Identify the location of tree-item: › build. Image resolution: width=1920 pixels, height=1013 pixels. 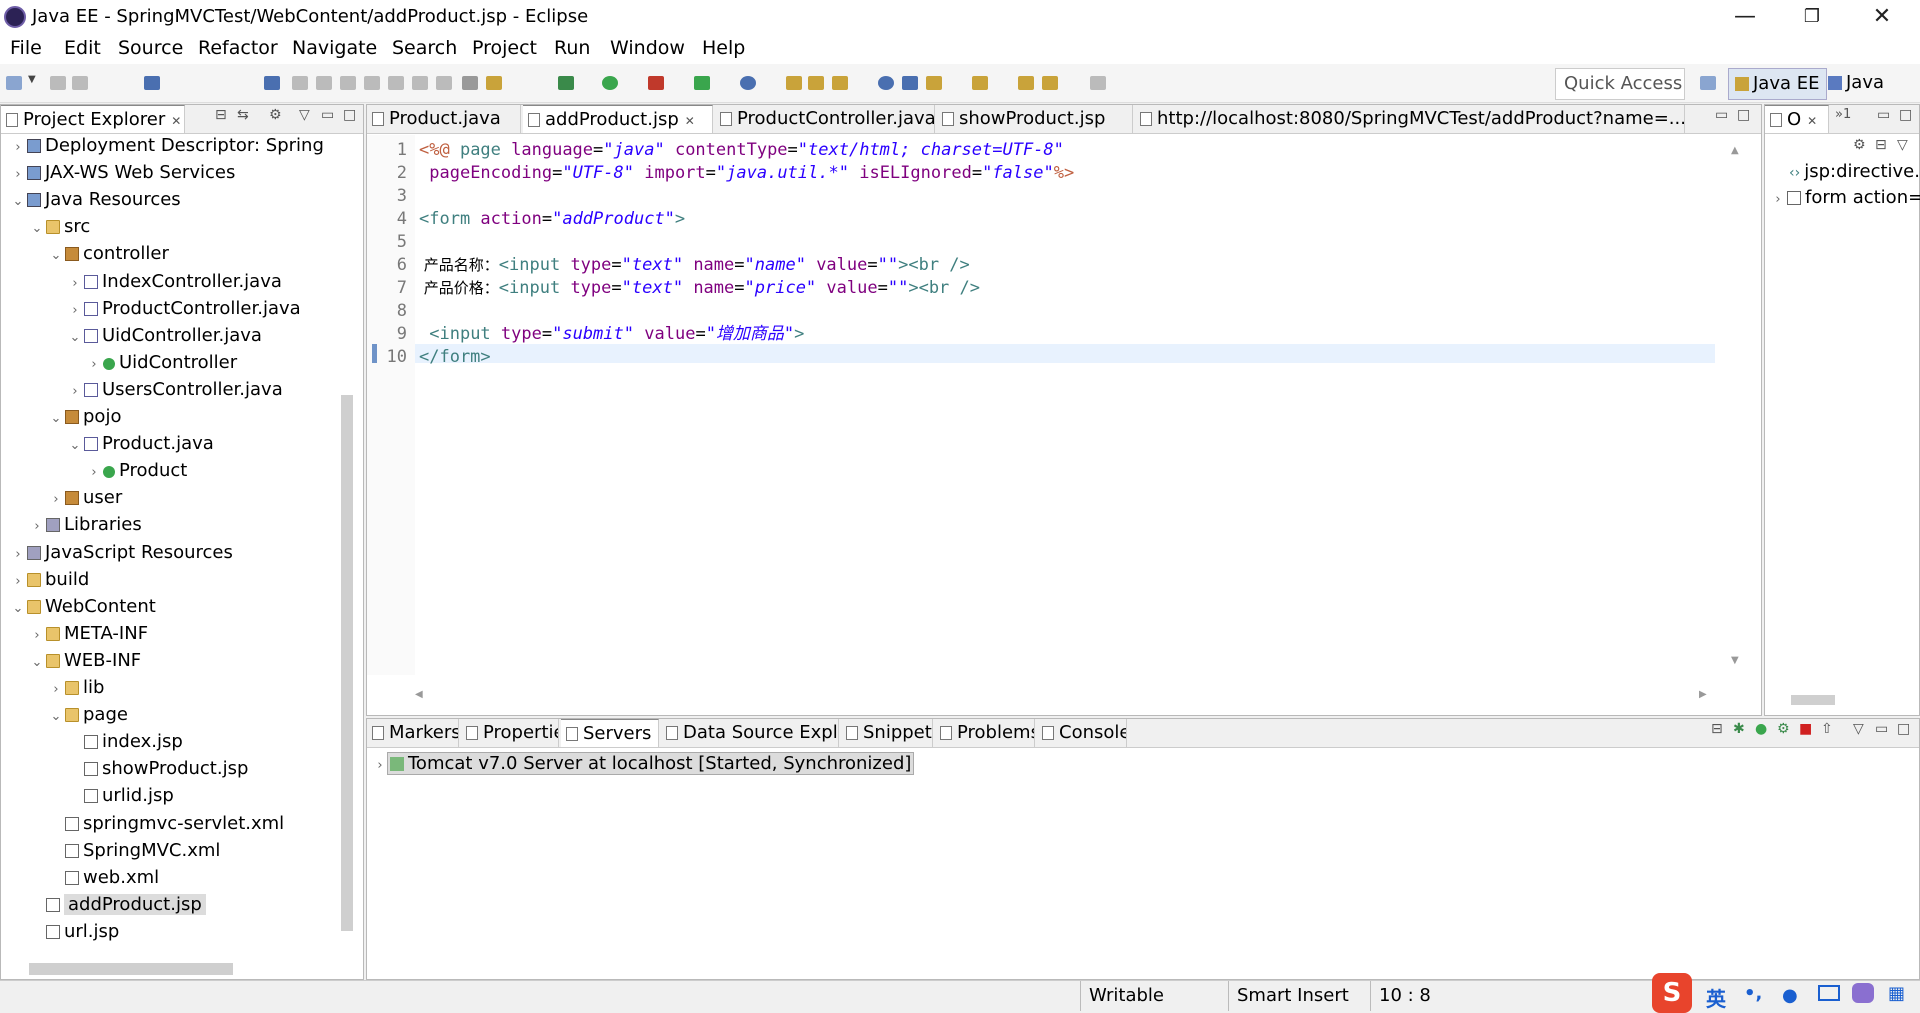
(50, 580).